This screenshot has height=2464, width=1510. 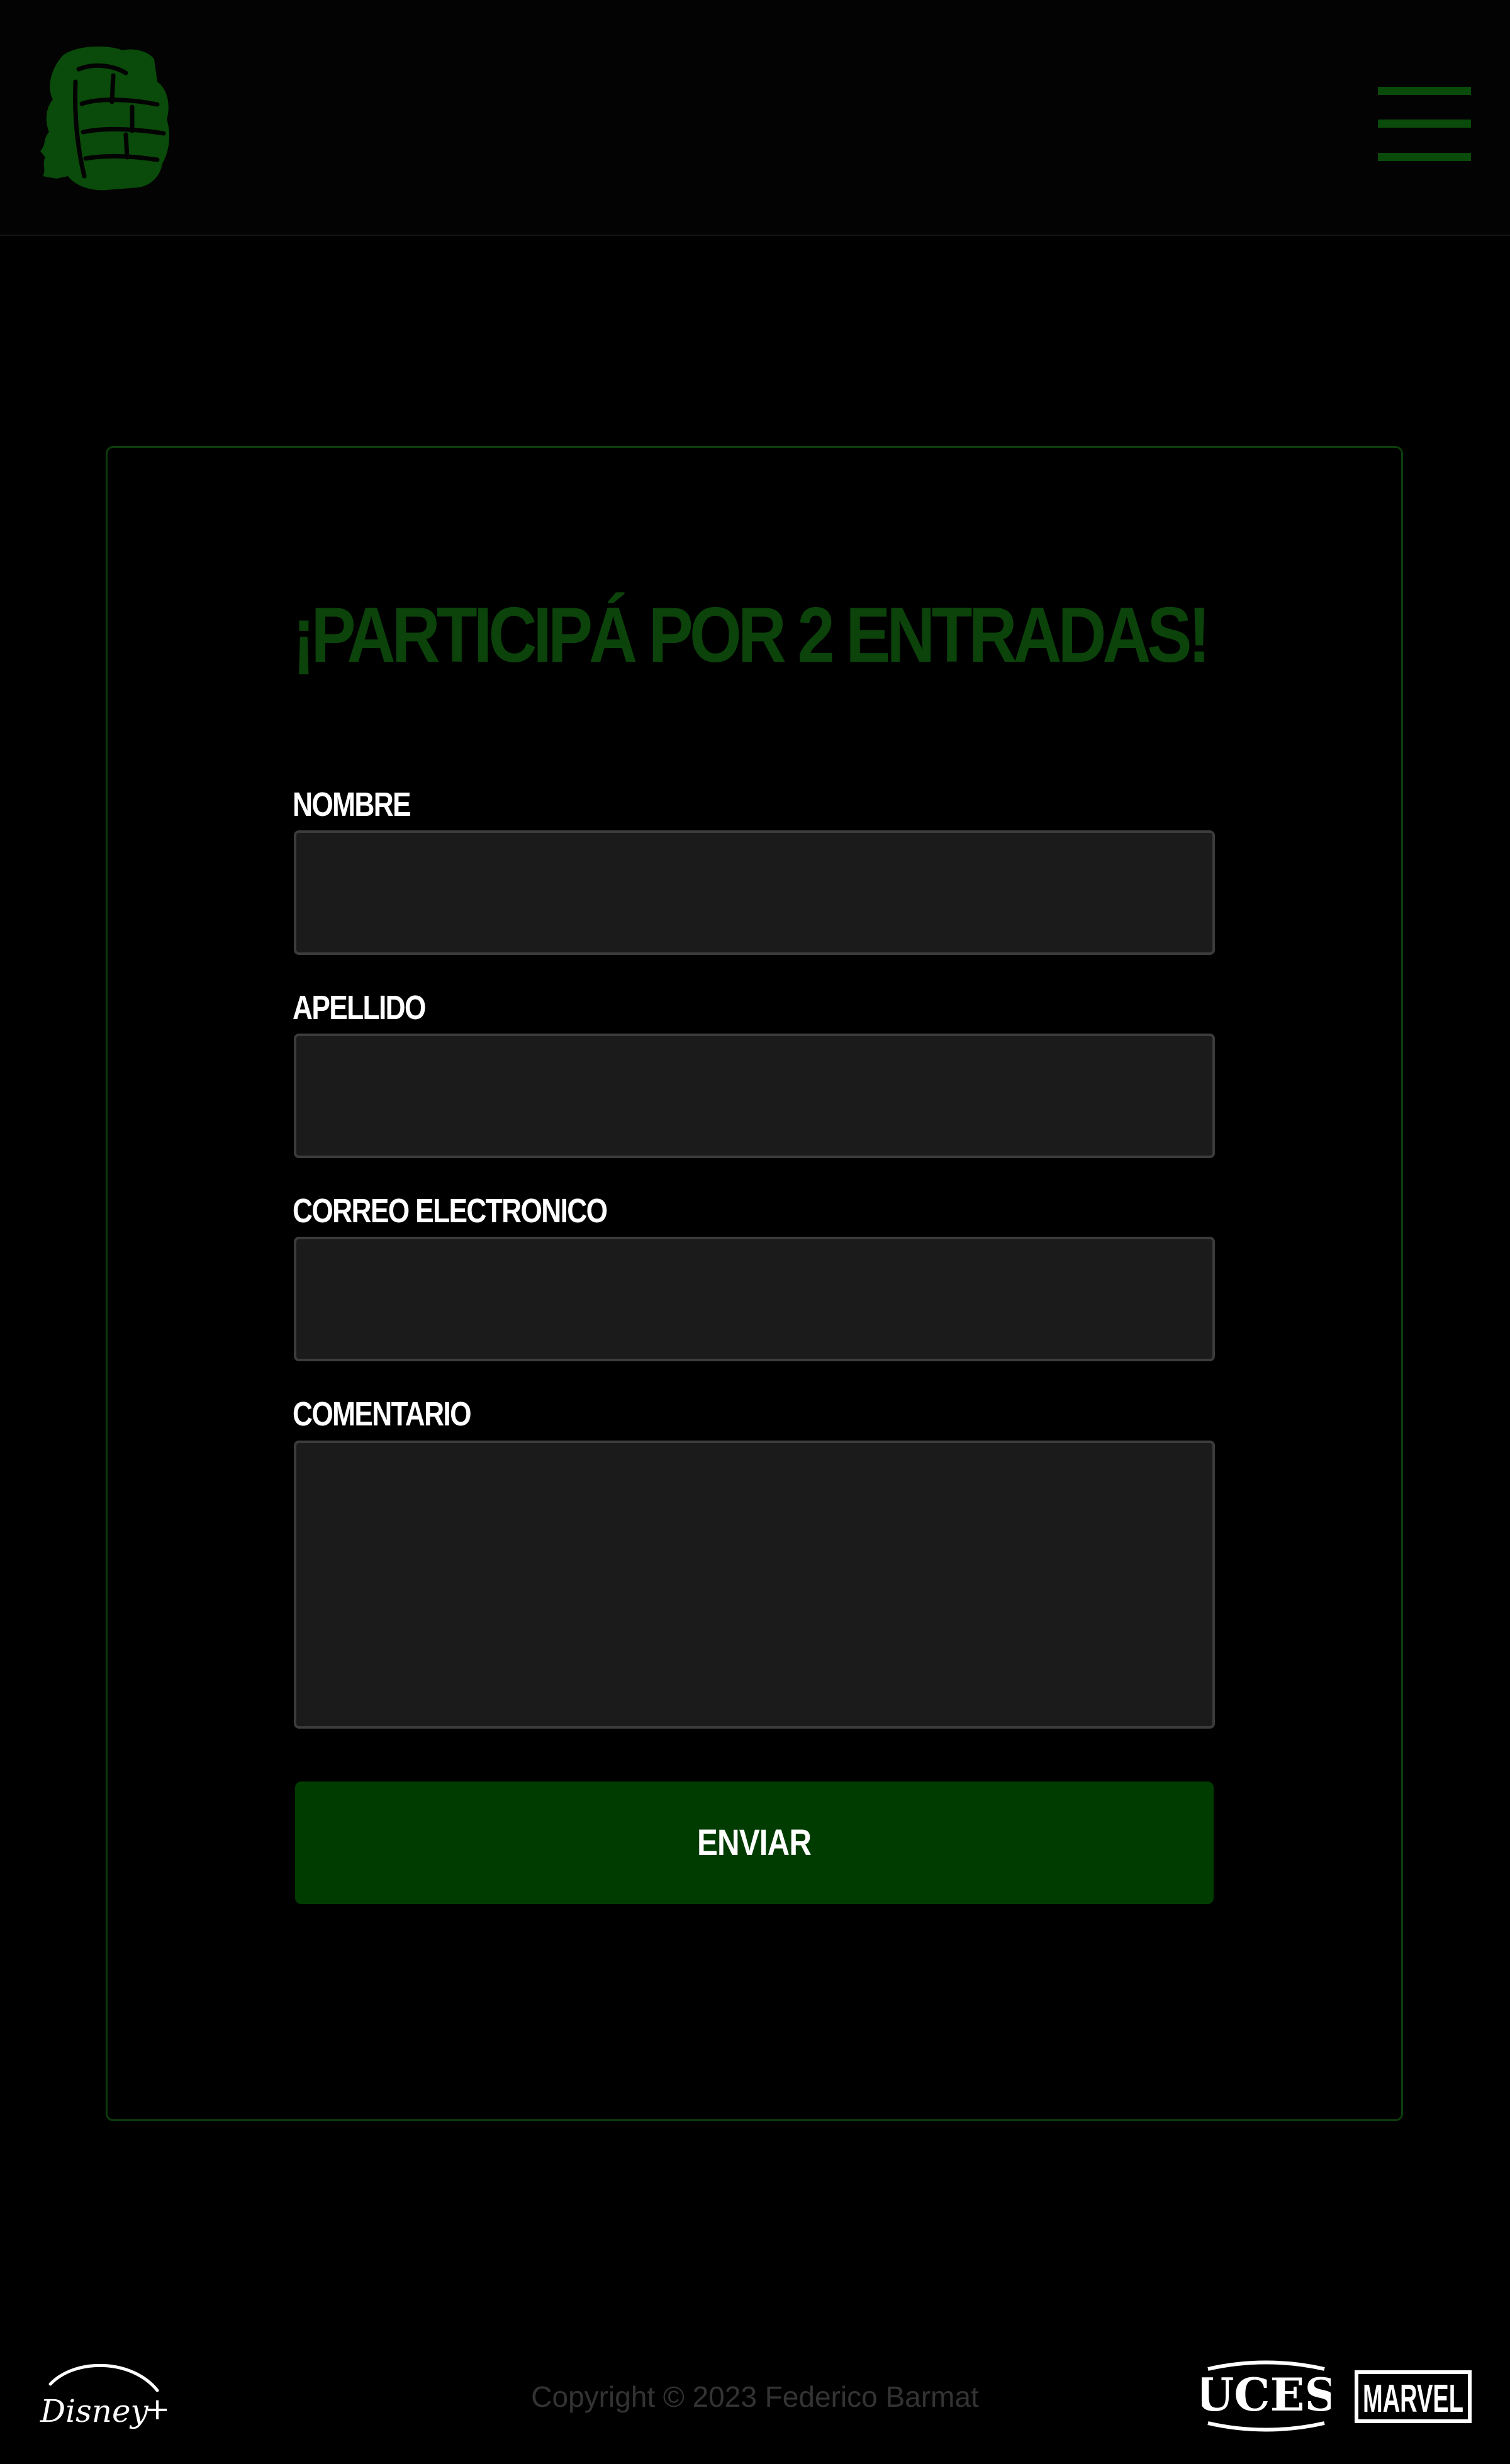 What do you see at coordinates (94, 2411) in the screenshot?
I see `svg-text: Disney` at bounding box center [94, 2411].